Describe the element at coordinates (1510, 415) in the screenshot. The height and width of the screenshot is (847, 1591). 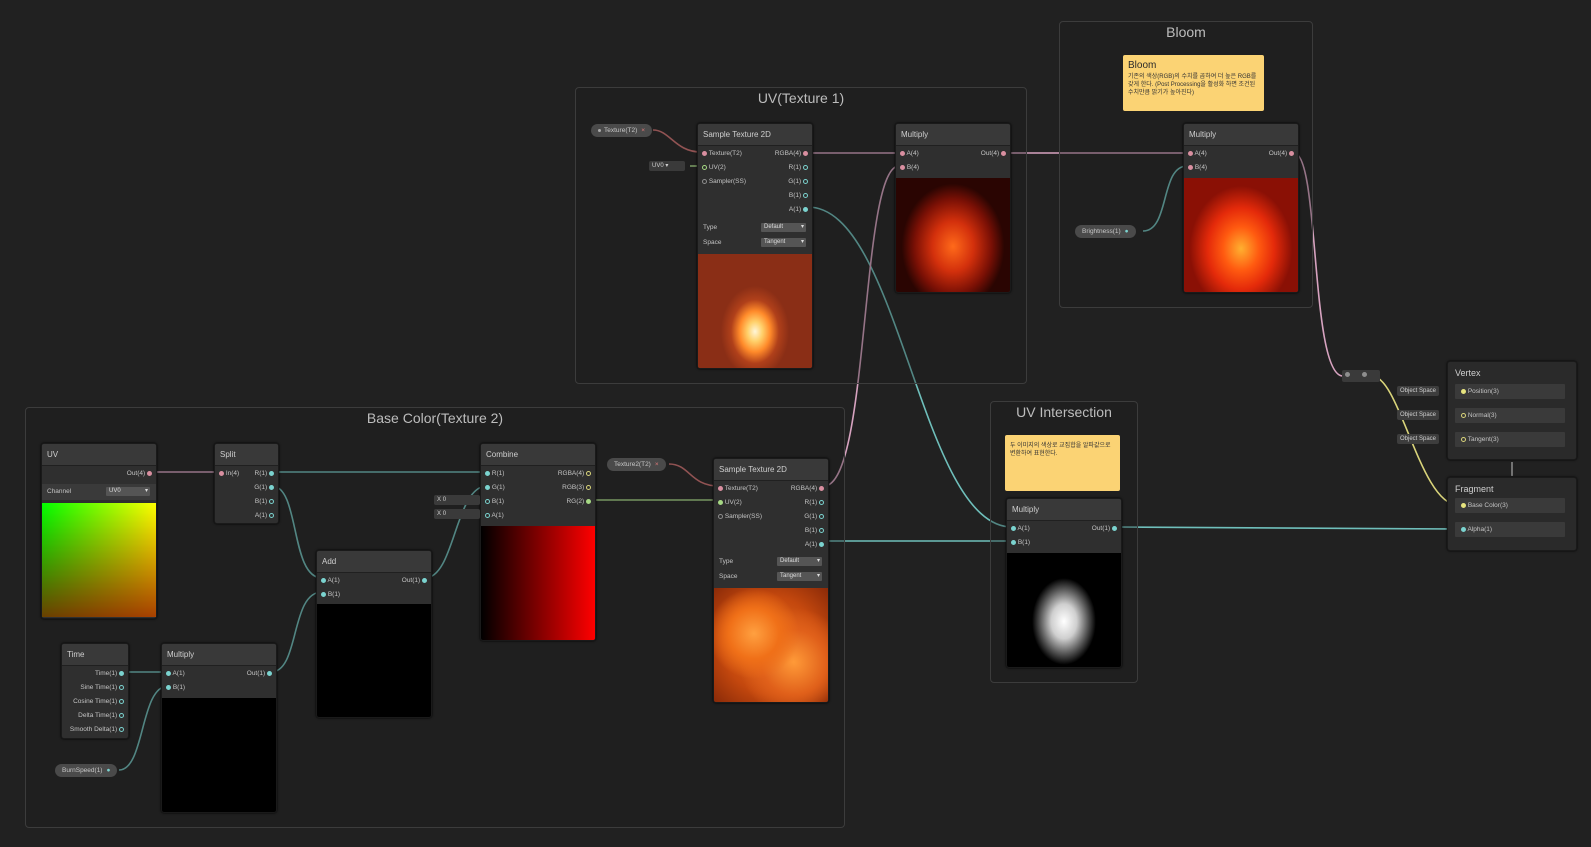
I see `slot-normal: Normal(3)` at that location.